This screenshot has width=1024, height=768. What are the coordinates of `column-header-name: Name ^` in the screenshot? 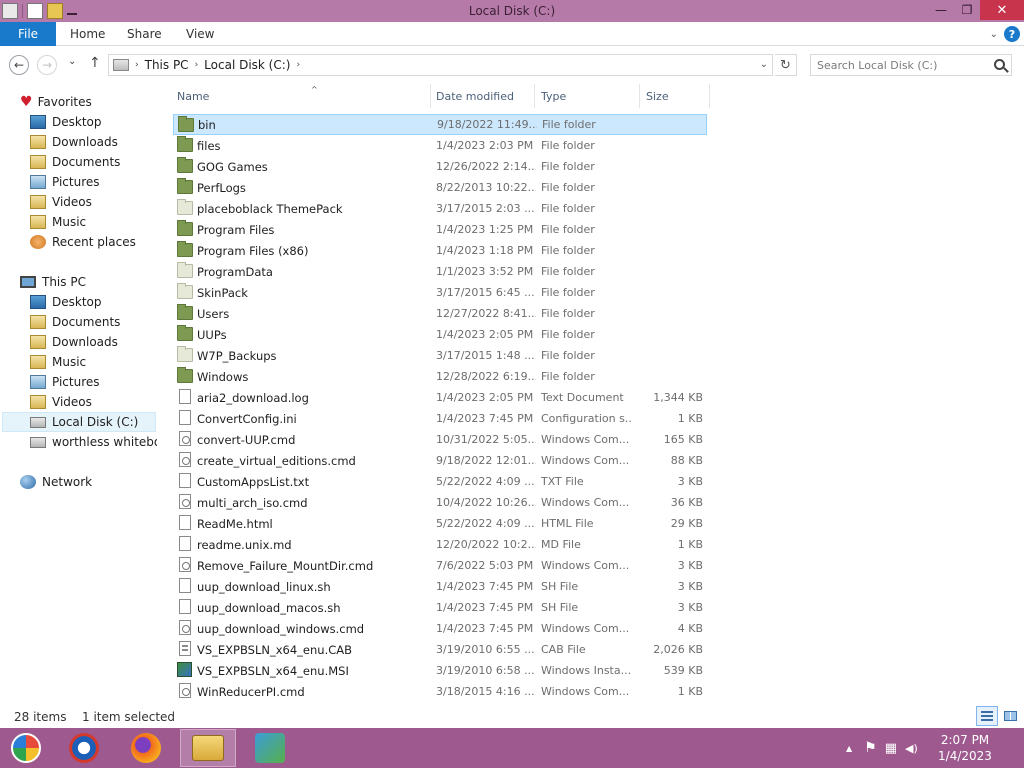 It's located at (301, 96).